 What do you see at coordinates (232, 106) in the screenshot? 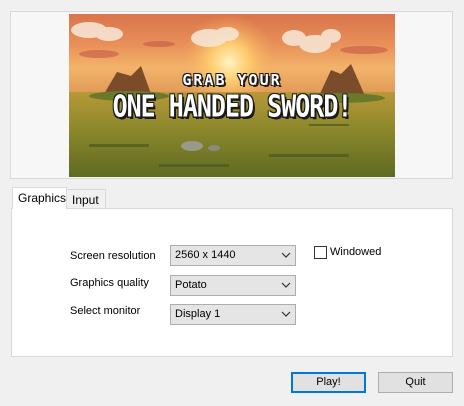
I see `banner-title-line2: ONE HANDED SWORD!` at bounding box center [232, 106].